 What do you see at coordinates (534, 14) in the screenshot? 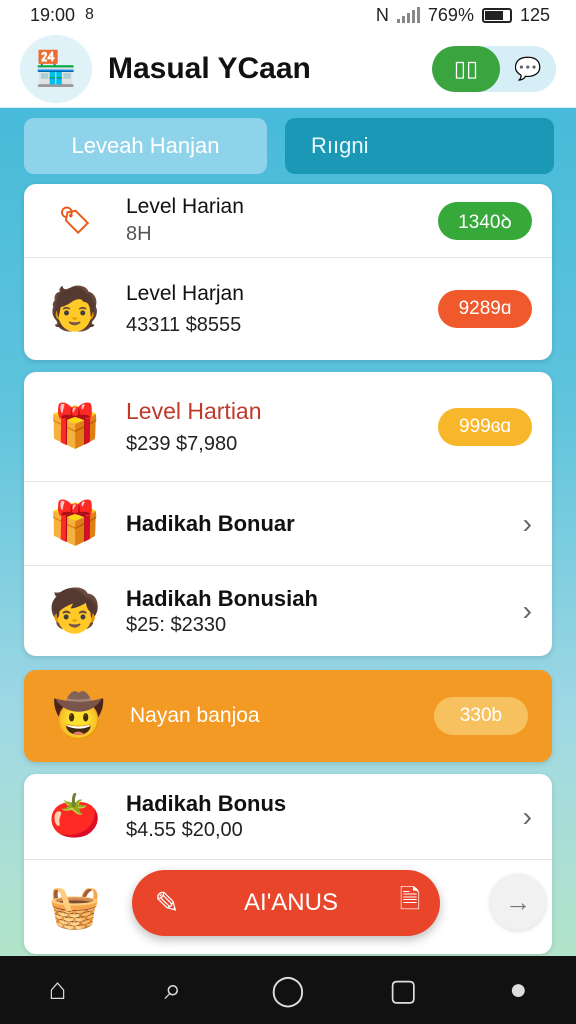
I see `status-clock: 125` at bounding box center [534, 14].